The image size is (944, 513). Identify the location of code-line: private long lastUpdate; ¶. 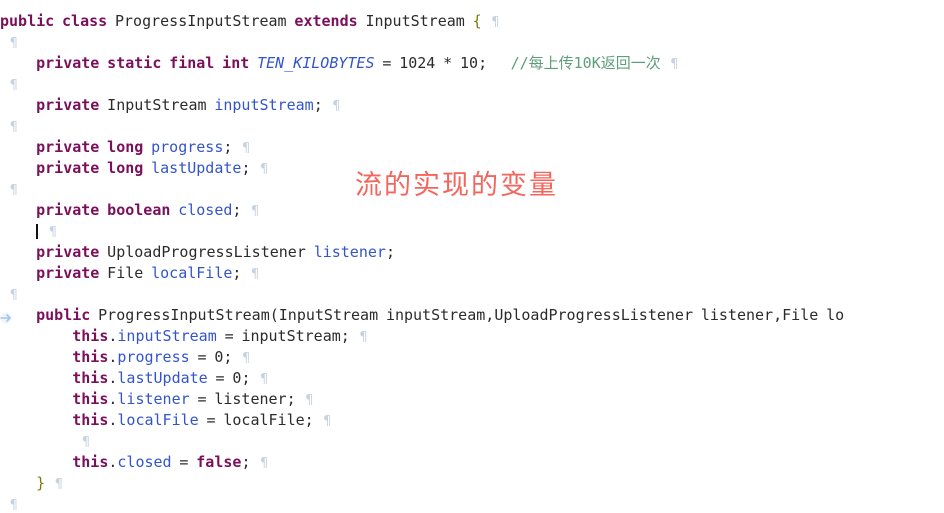
(472, 168).